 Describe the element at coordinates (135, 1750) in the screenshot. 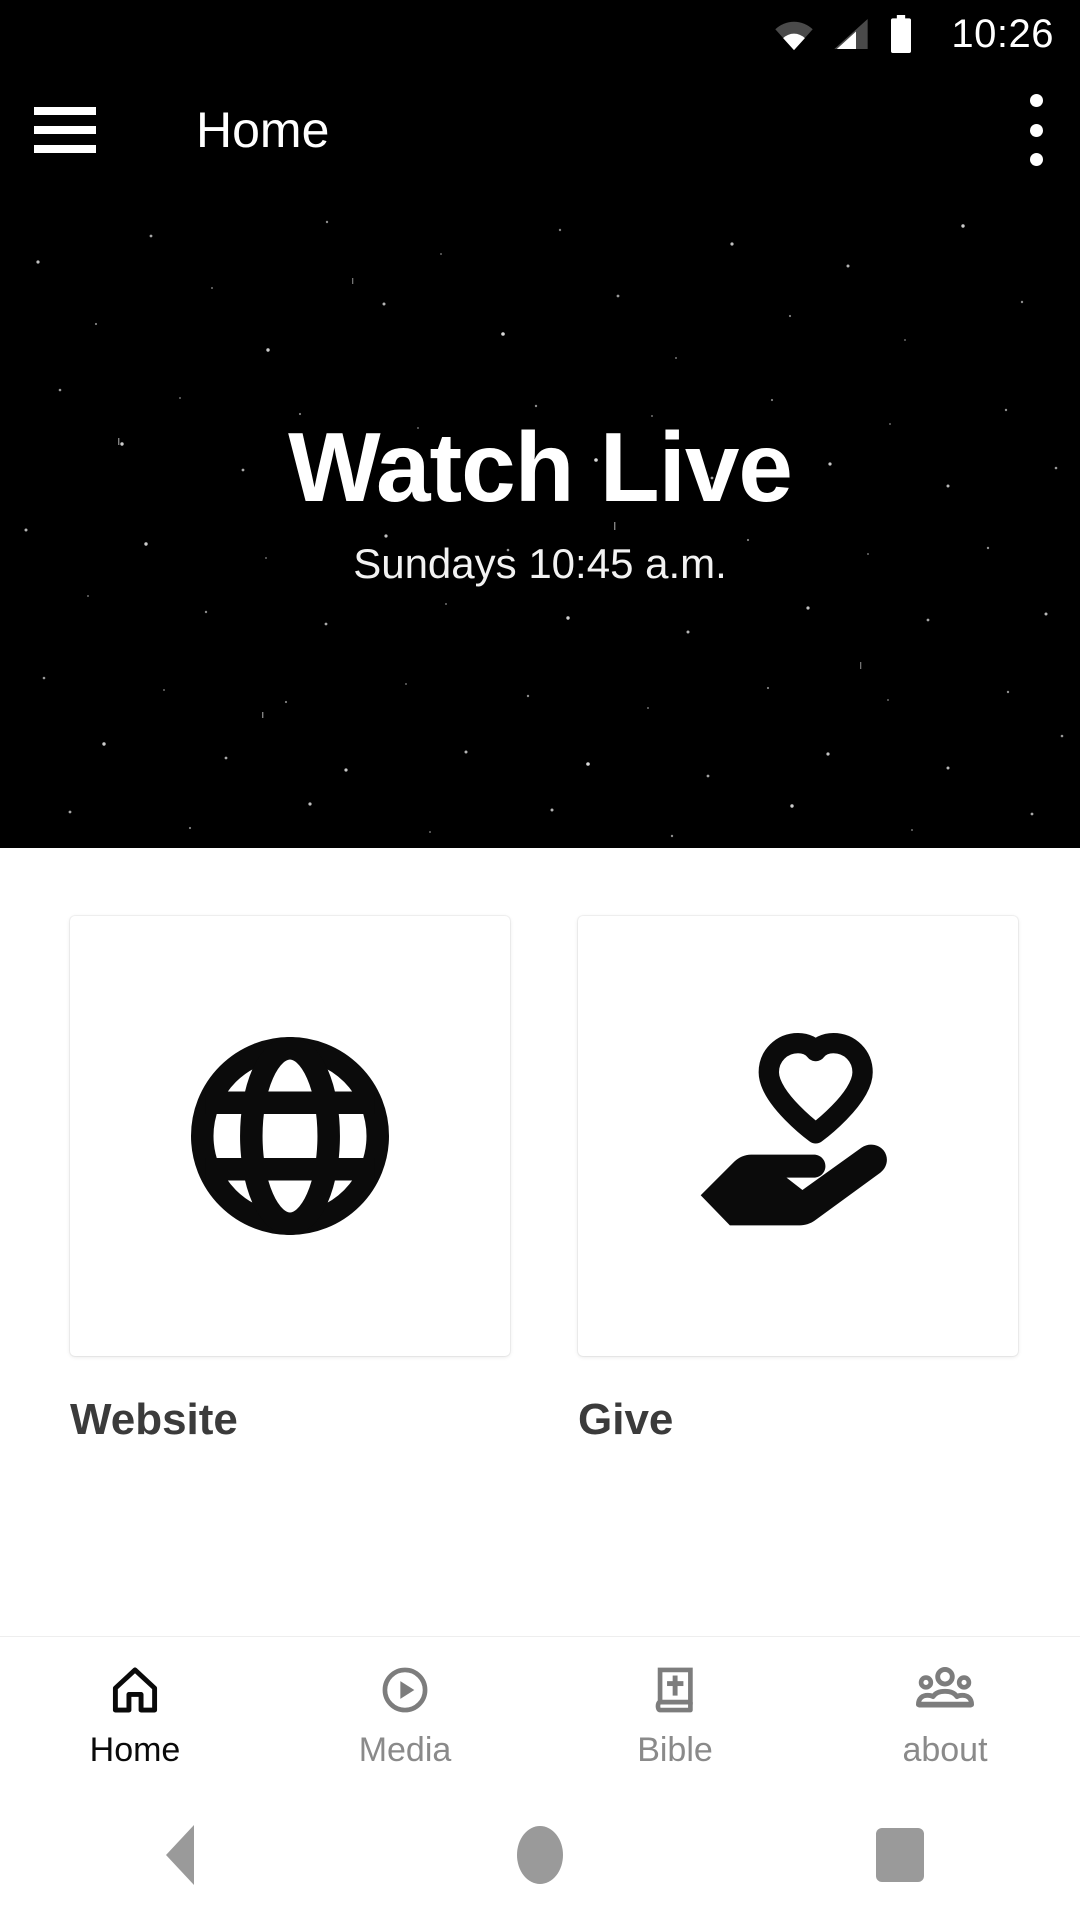

I see `tab-label-home: Home` at that location.